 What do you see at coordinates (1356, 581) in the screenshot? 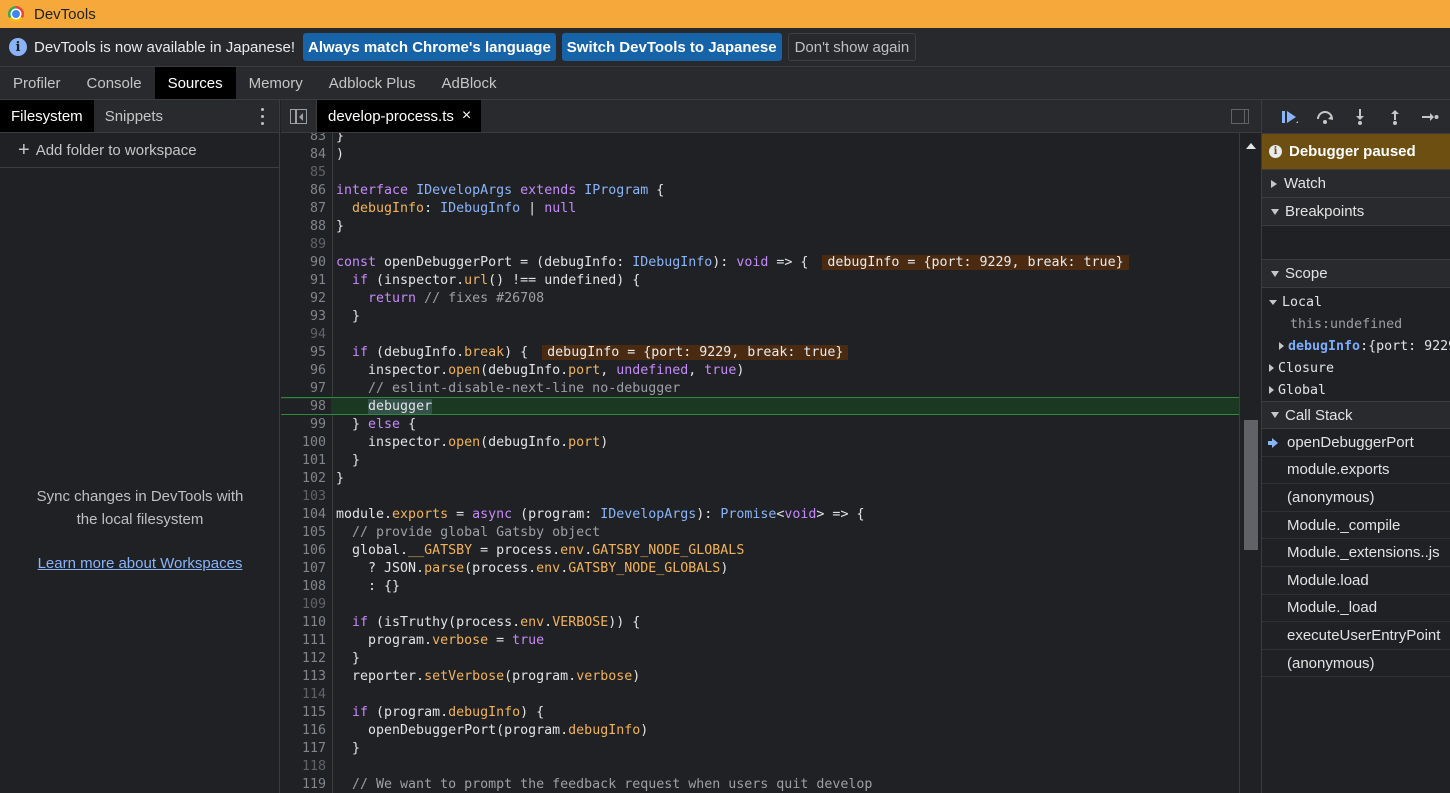
I see `call-frame: Module.load` at bounding box center [1356, 581].